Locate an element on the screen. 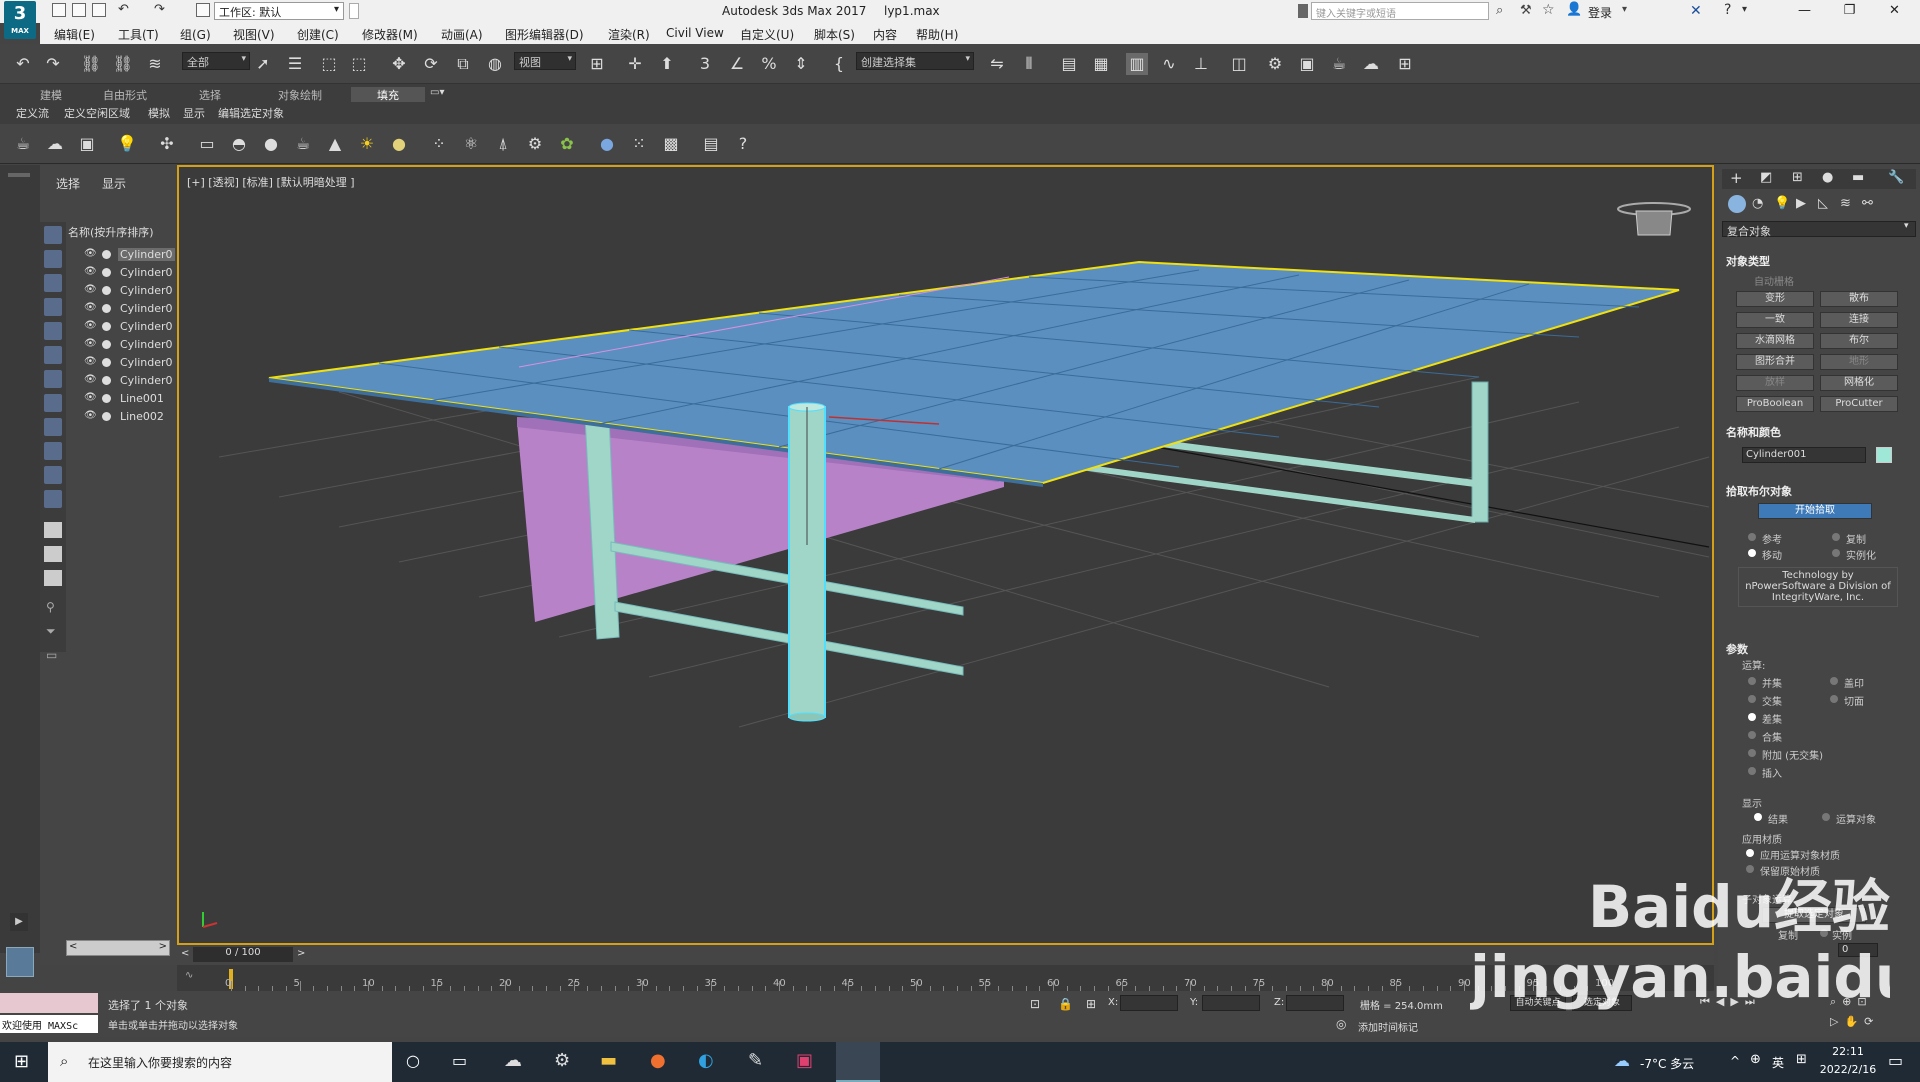 The image size is (1920, 1082). binoculars-icon: ⌕ is located at coordinates (1499, 10).